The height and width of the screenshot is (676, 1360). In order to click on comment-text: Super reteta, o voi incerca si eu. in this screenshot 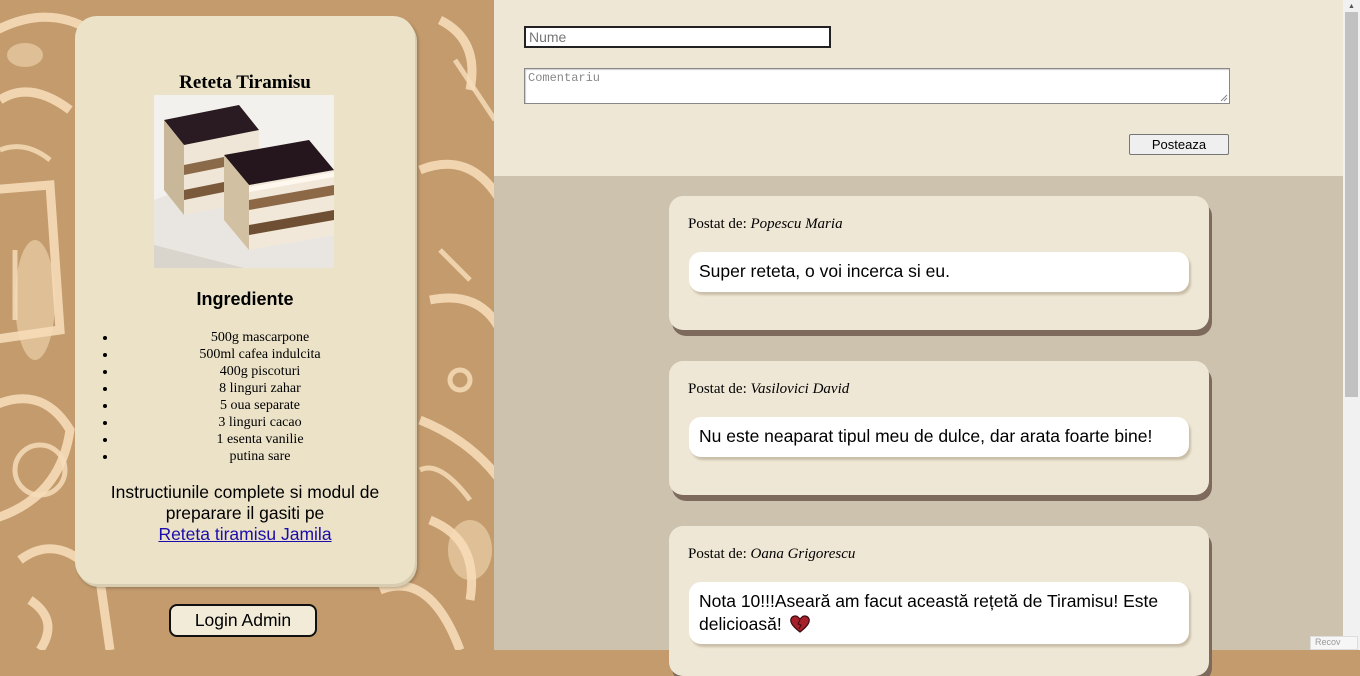, I will do `click(939, 272)`.